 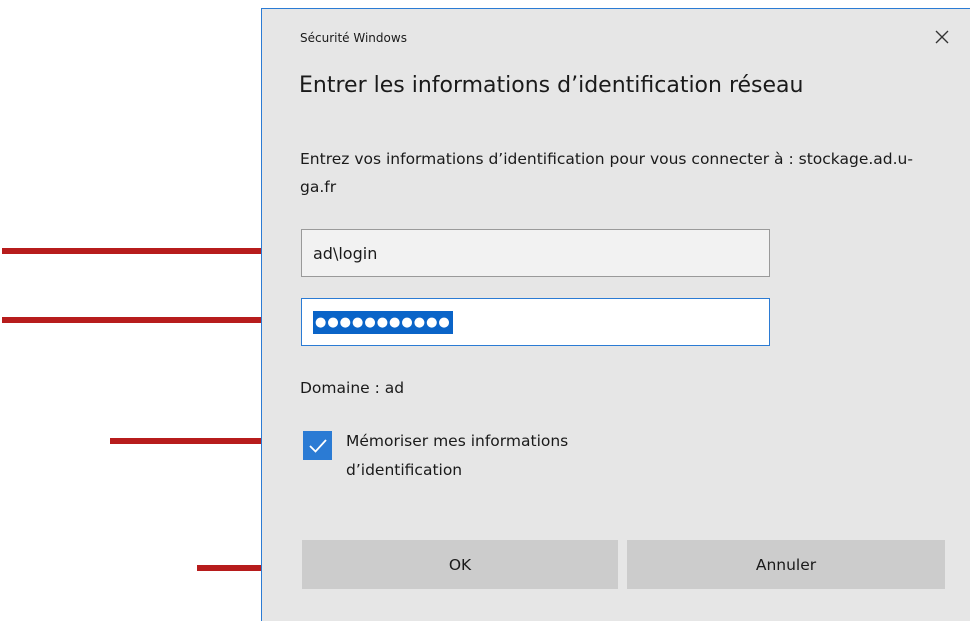 What do you see at coordinates (460, 564) in the screenshot?
I see `ok-button: OK` at bounding box center [460, 564].